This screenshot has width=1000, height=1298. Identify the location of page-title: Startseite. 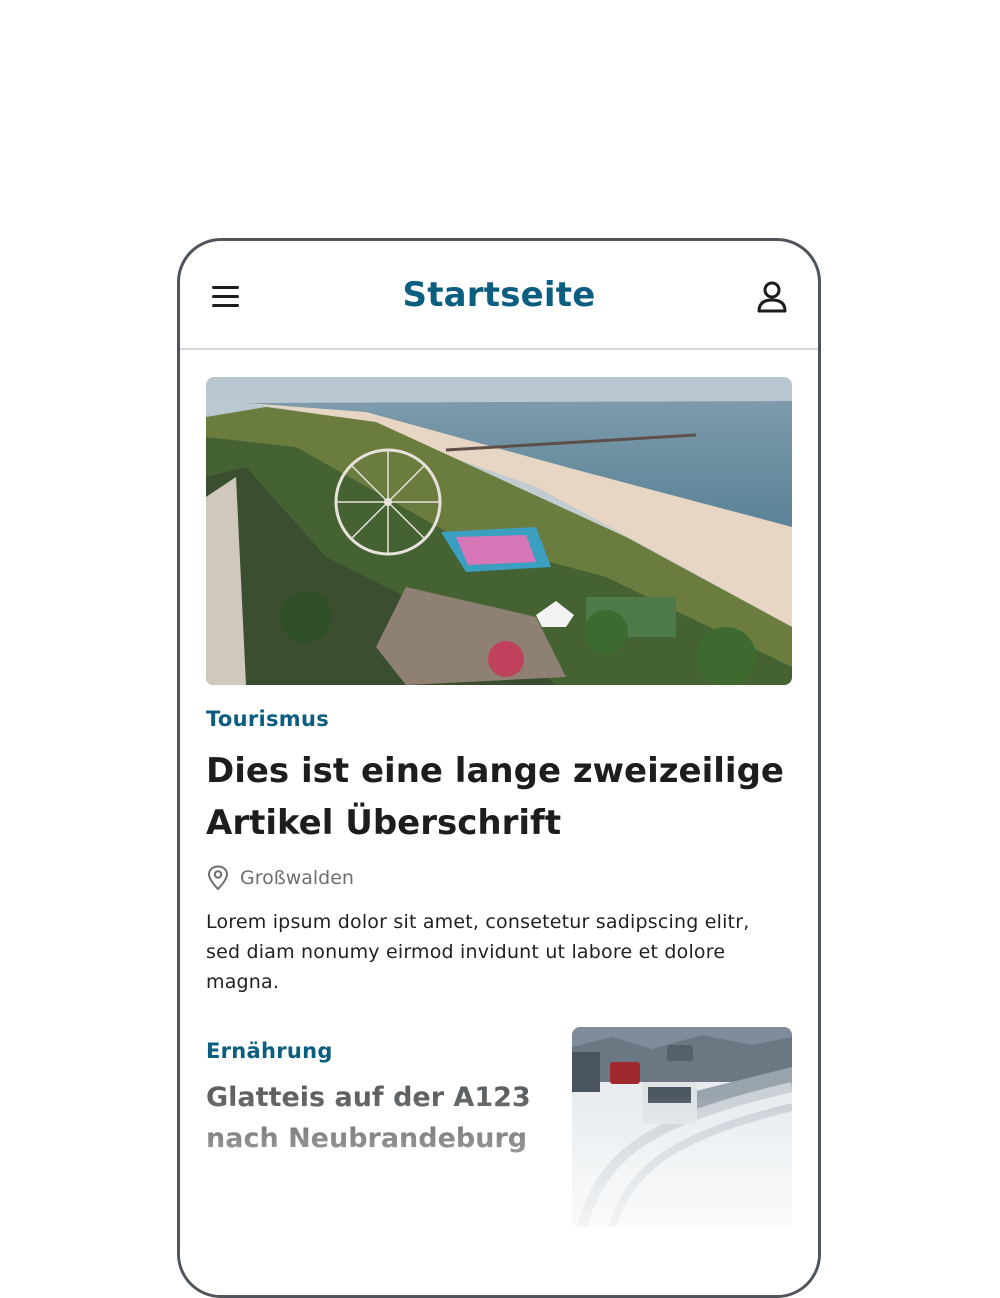
(499, 295).